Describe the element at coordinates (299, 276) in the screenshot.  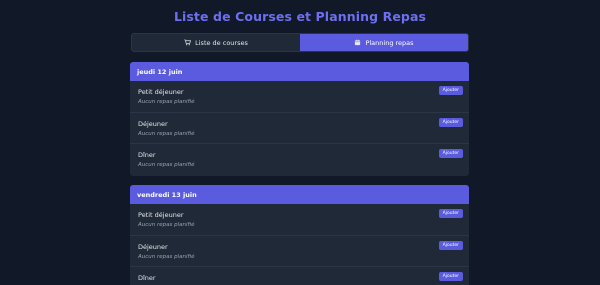
I see `meal-row: Dîner Ajouter` at that location.